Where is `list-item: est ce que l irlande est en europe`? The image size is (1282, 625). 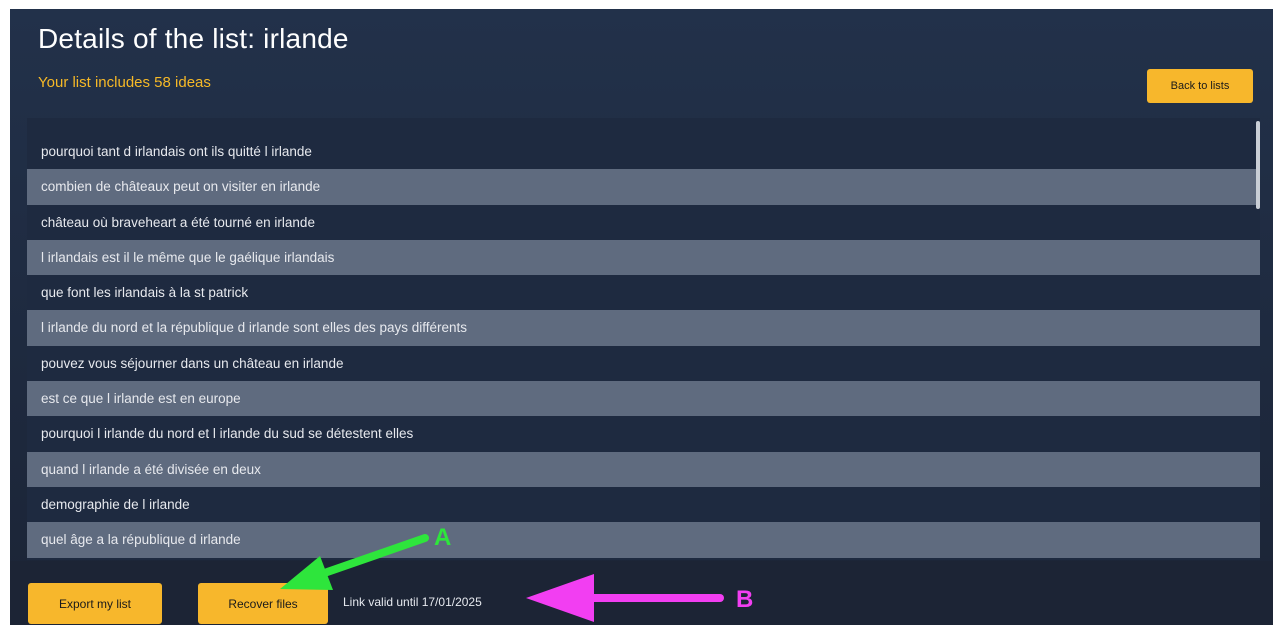 list-item: est ce que l irlande est en europe is located at coordinates (643, 399).